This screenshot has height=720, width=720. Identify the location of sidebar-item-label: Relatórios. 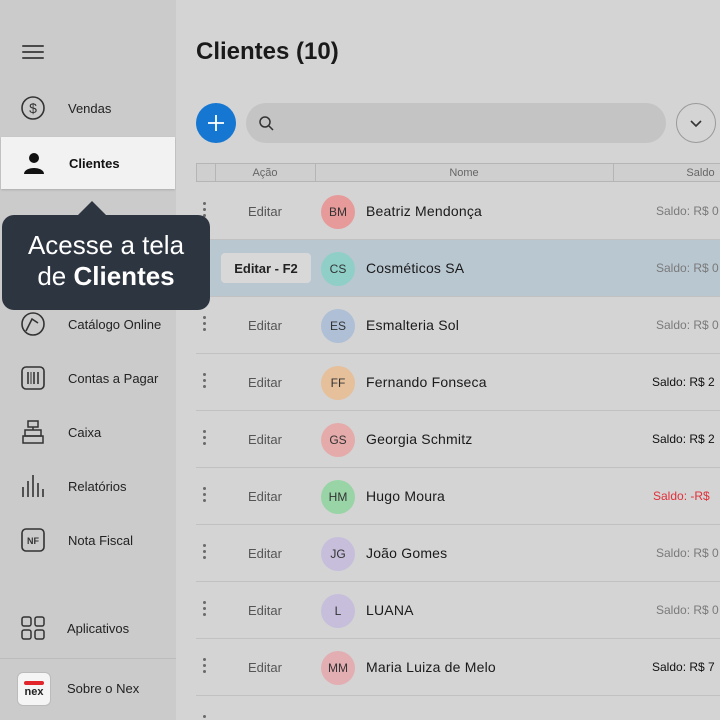
(97, 486).